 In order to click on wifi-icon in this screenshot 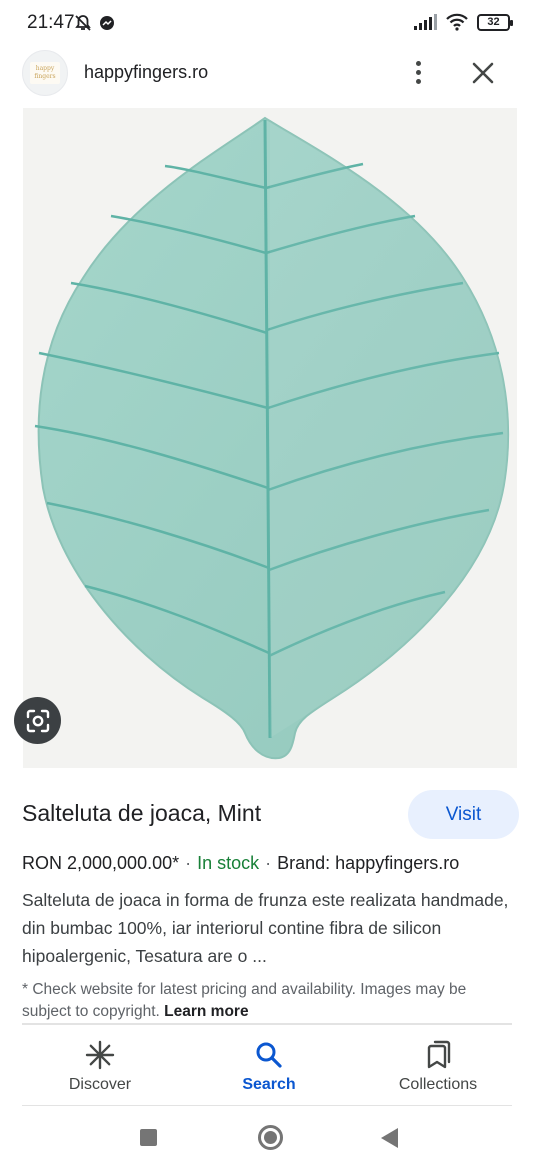, I will do `click(457, 22)`.